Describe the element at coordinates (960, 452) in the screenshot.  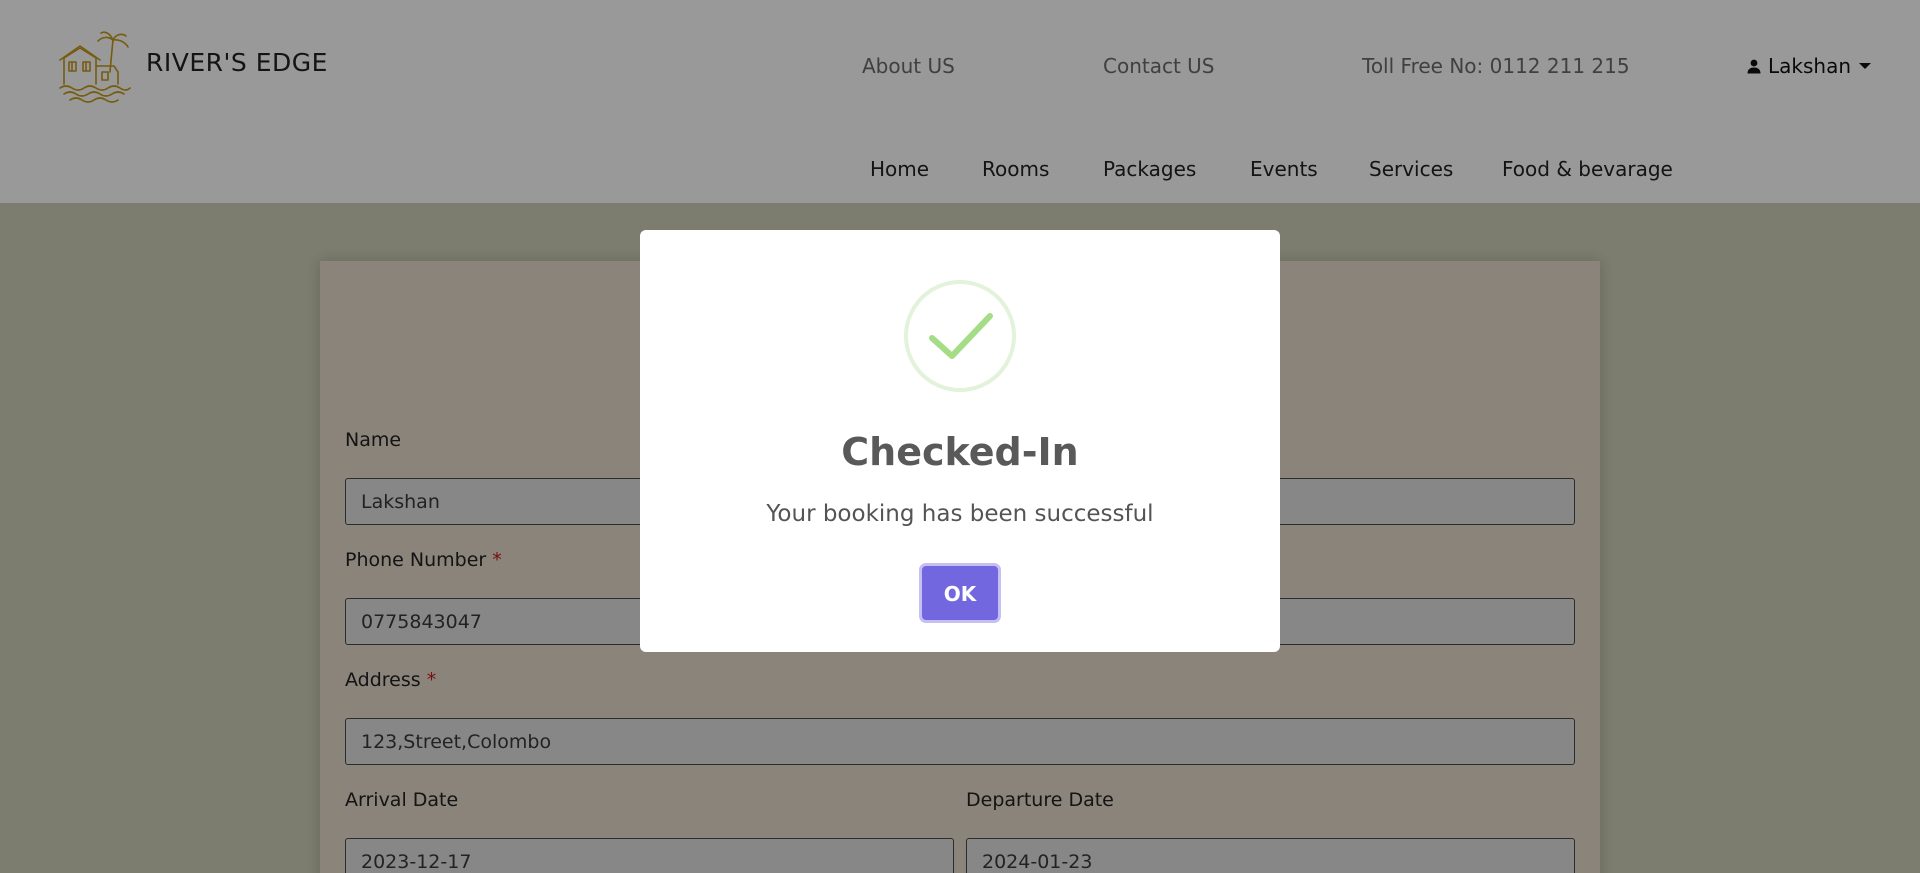
I see `dialog-title: Checked-In` at that location.